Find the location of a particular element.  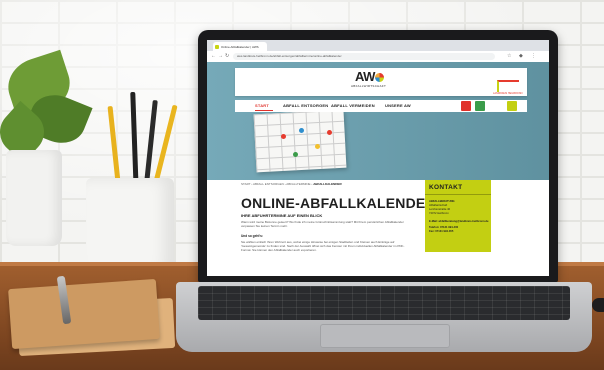

nav-abfall-vermeiden: ABFALL VERMEIDEN is located at coordinates (353, 105).